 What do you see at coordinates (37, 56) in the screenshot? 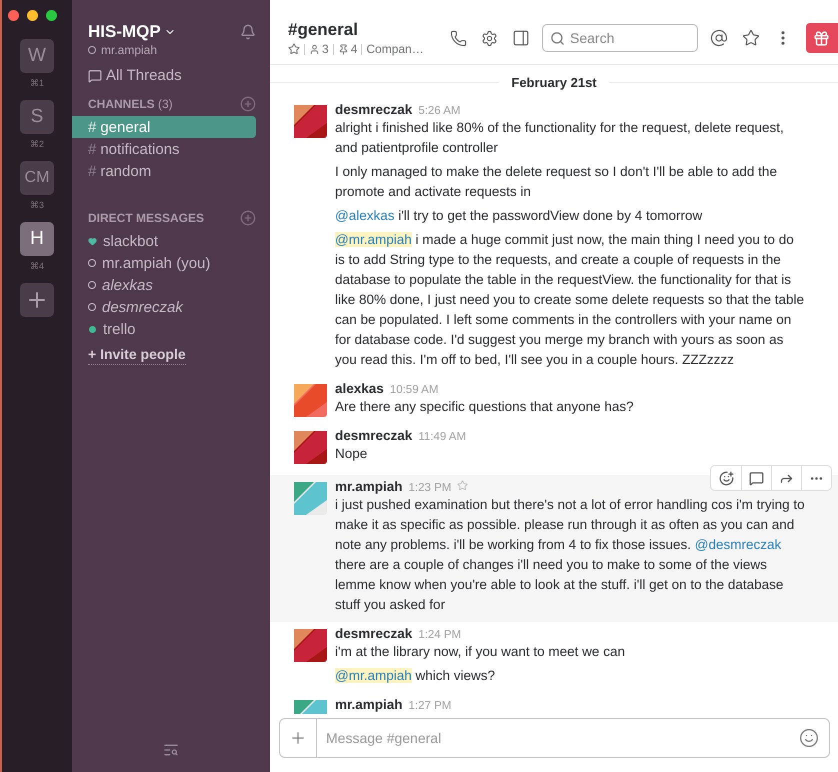
I see `team-tile: W` at bounding box center [37, 56].